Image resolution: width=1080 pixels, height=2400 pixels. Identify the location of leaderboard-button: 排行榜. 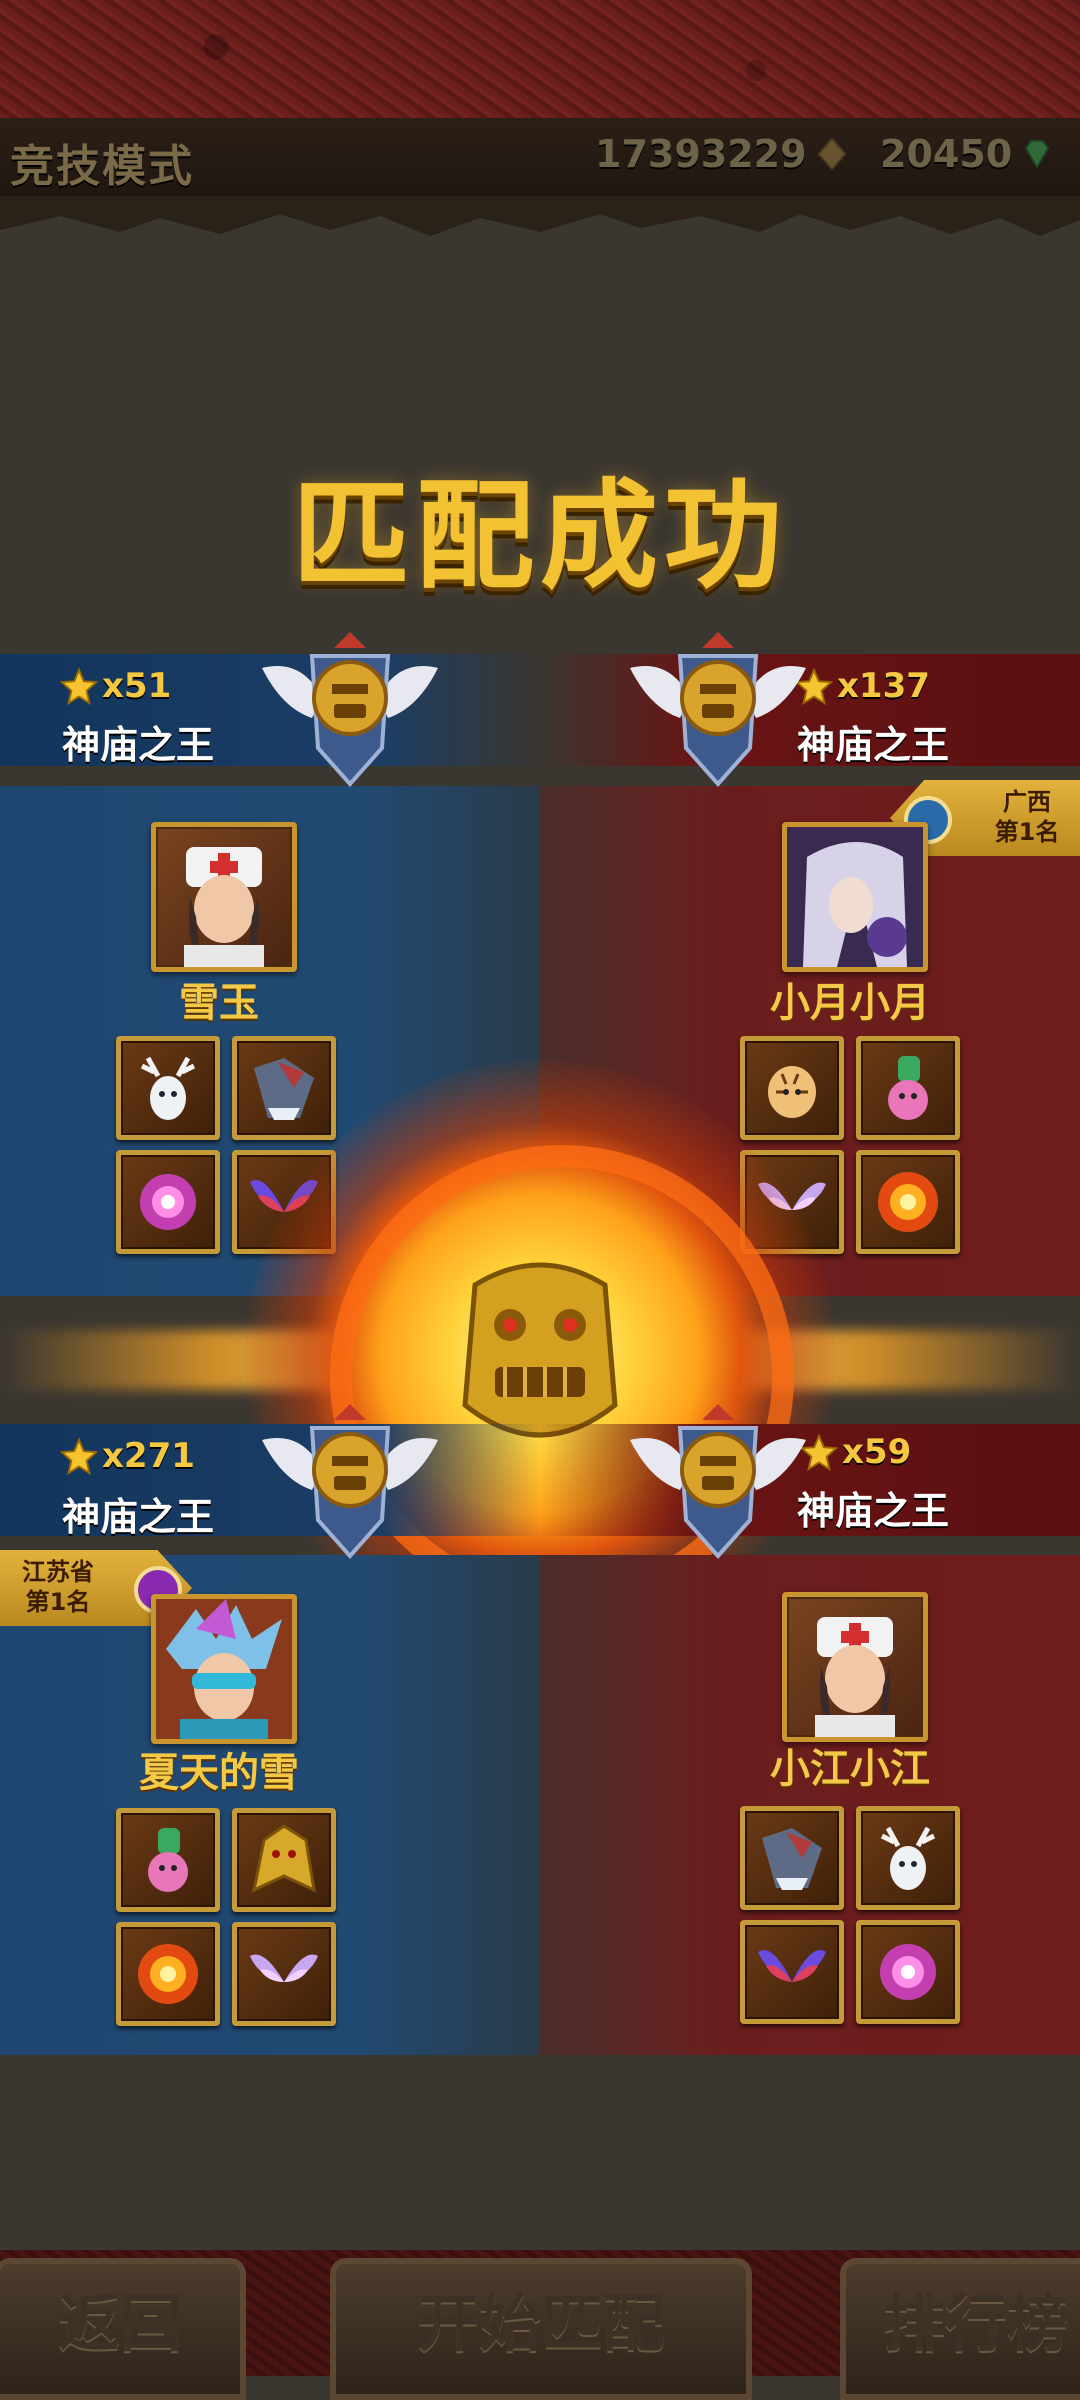
(960, 2329).